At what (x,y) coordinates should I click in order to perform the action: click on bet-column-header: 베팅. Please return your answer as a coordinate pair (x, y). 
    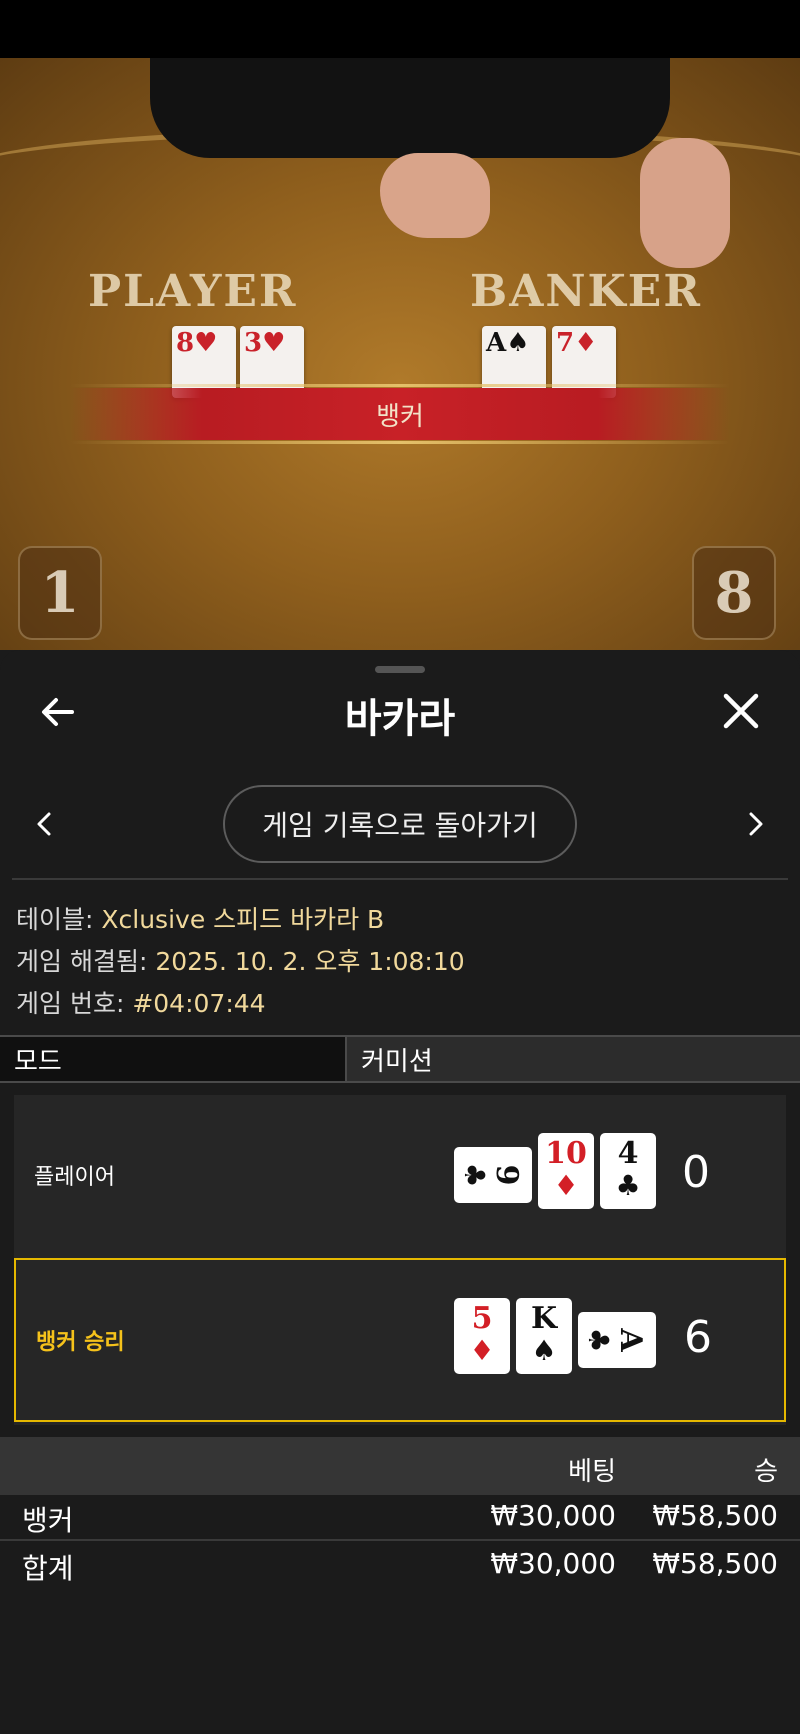
    Looking at the image, I should click on (592, 1472).